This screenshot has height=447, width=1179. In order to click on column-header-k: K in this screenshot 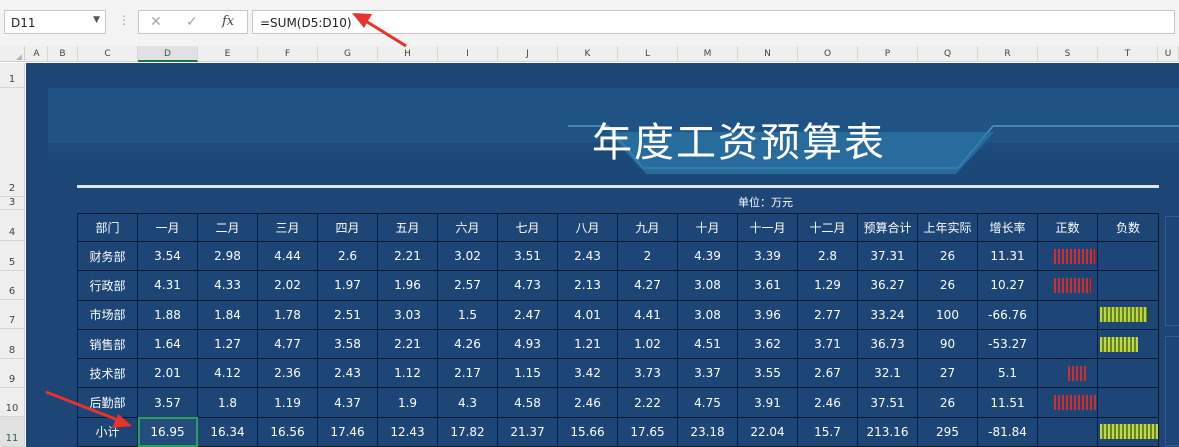, I will do `click(588, 54)`.